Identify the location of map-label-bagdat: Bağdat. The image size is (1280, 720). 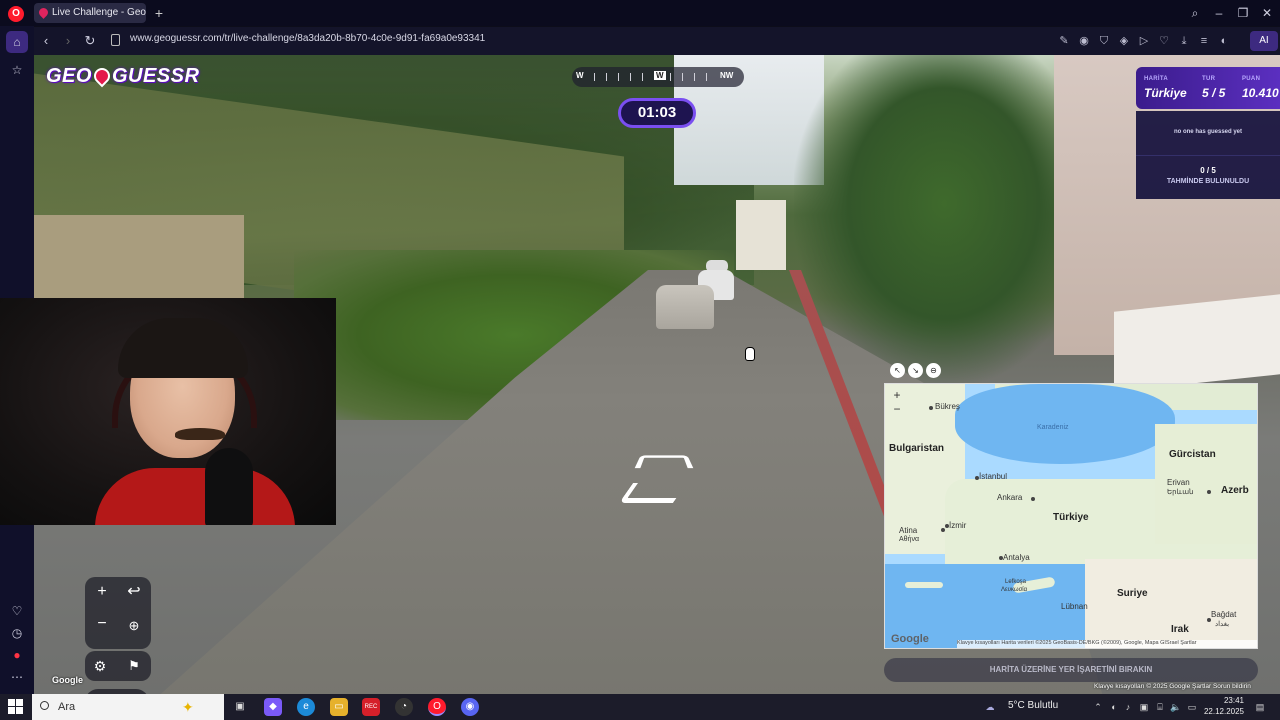
(1224, 614).